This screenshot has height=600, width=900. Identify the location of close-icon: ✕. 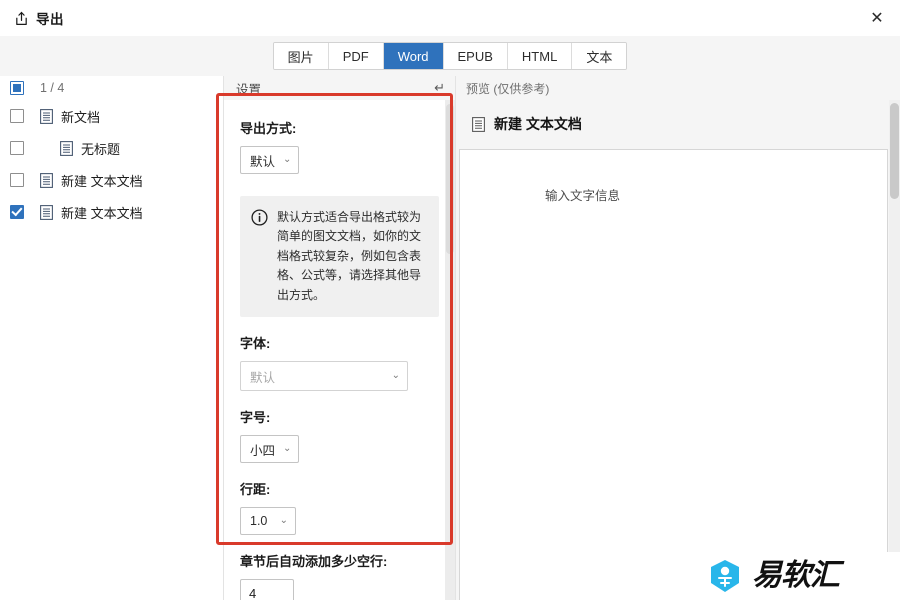
(877, 18).